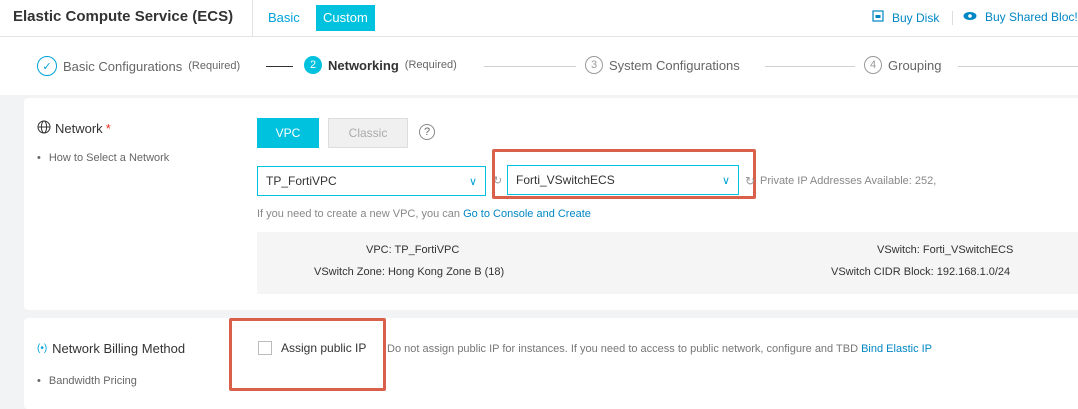 This screenshot has width=1078, height=409. I want to click on info-value: TP_FortiVPC, so click(427, 250).